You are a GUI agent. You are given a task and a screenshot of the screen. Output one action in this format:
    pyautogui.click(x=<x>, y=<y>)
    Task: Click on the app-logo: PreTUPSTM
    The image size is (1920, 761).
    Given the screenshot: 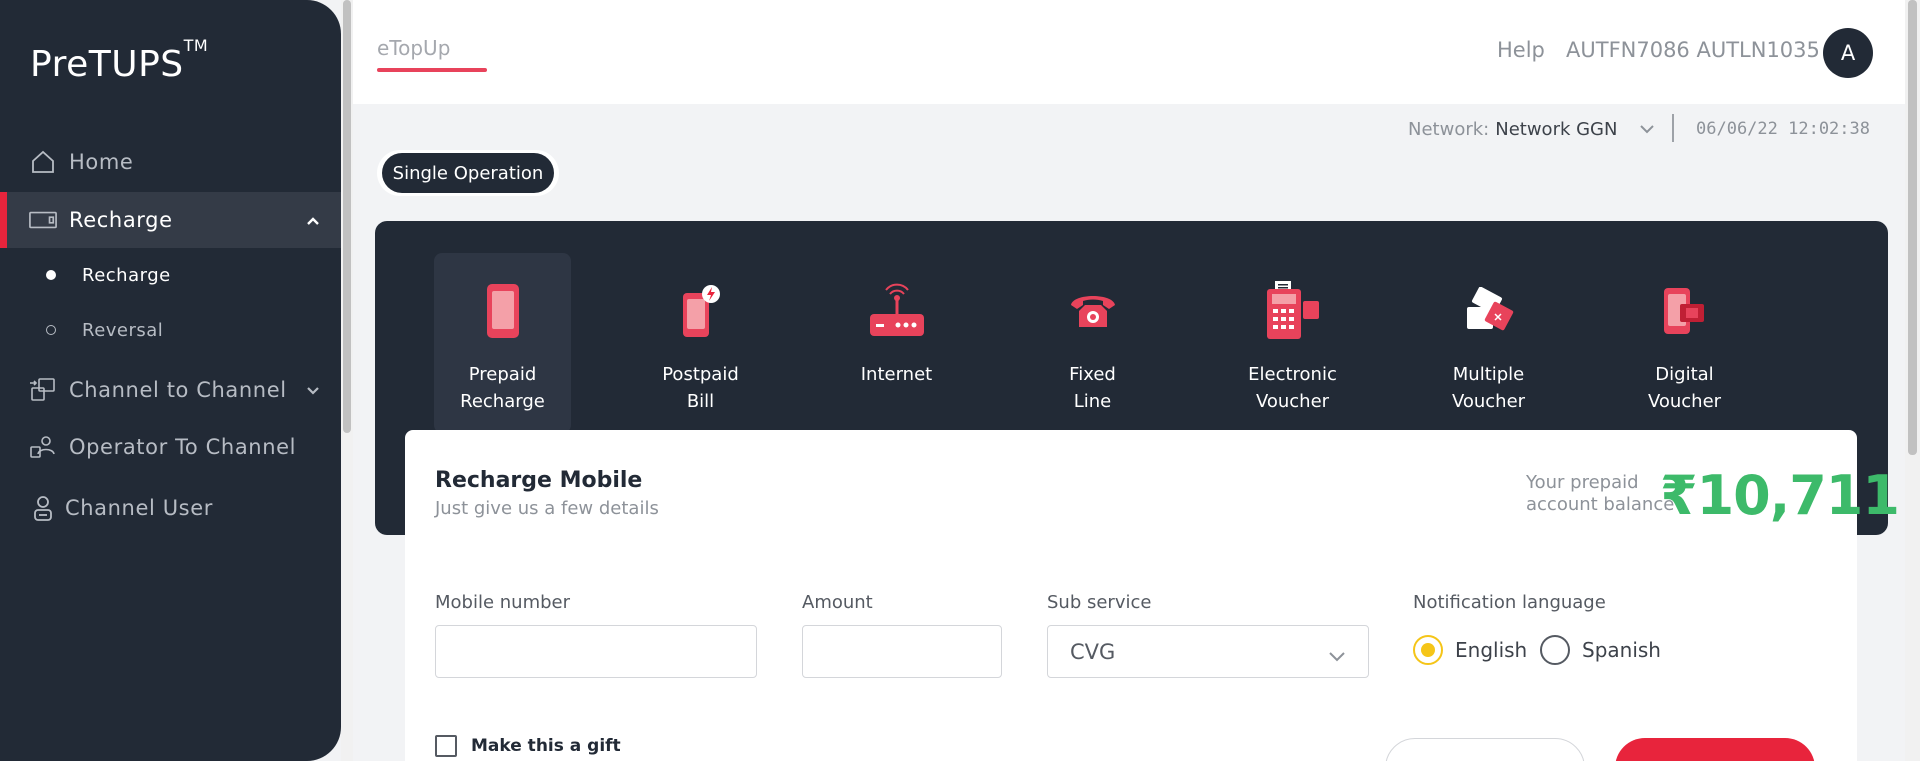 What is the action you would take?
    pyautogui.click(x=119, y=60)
    